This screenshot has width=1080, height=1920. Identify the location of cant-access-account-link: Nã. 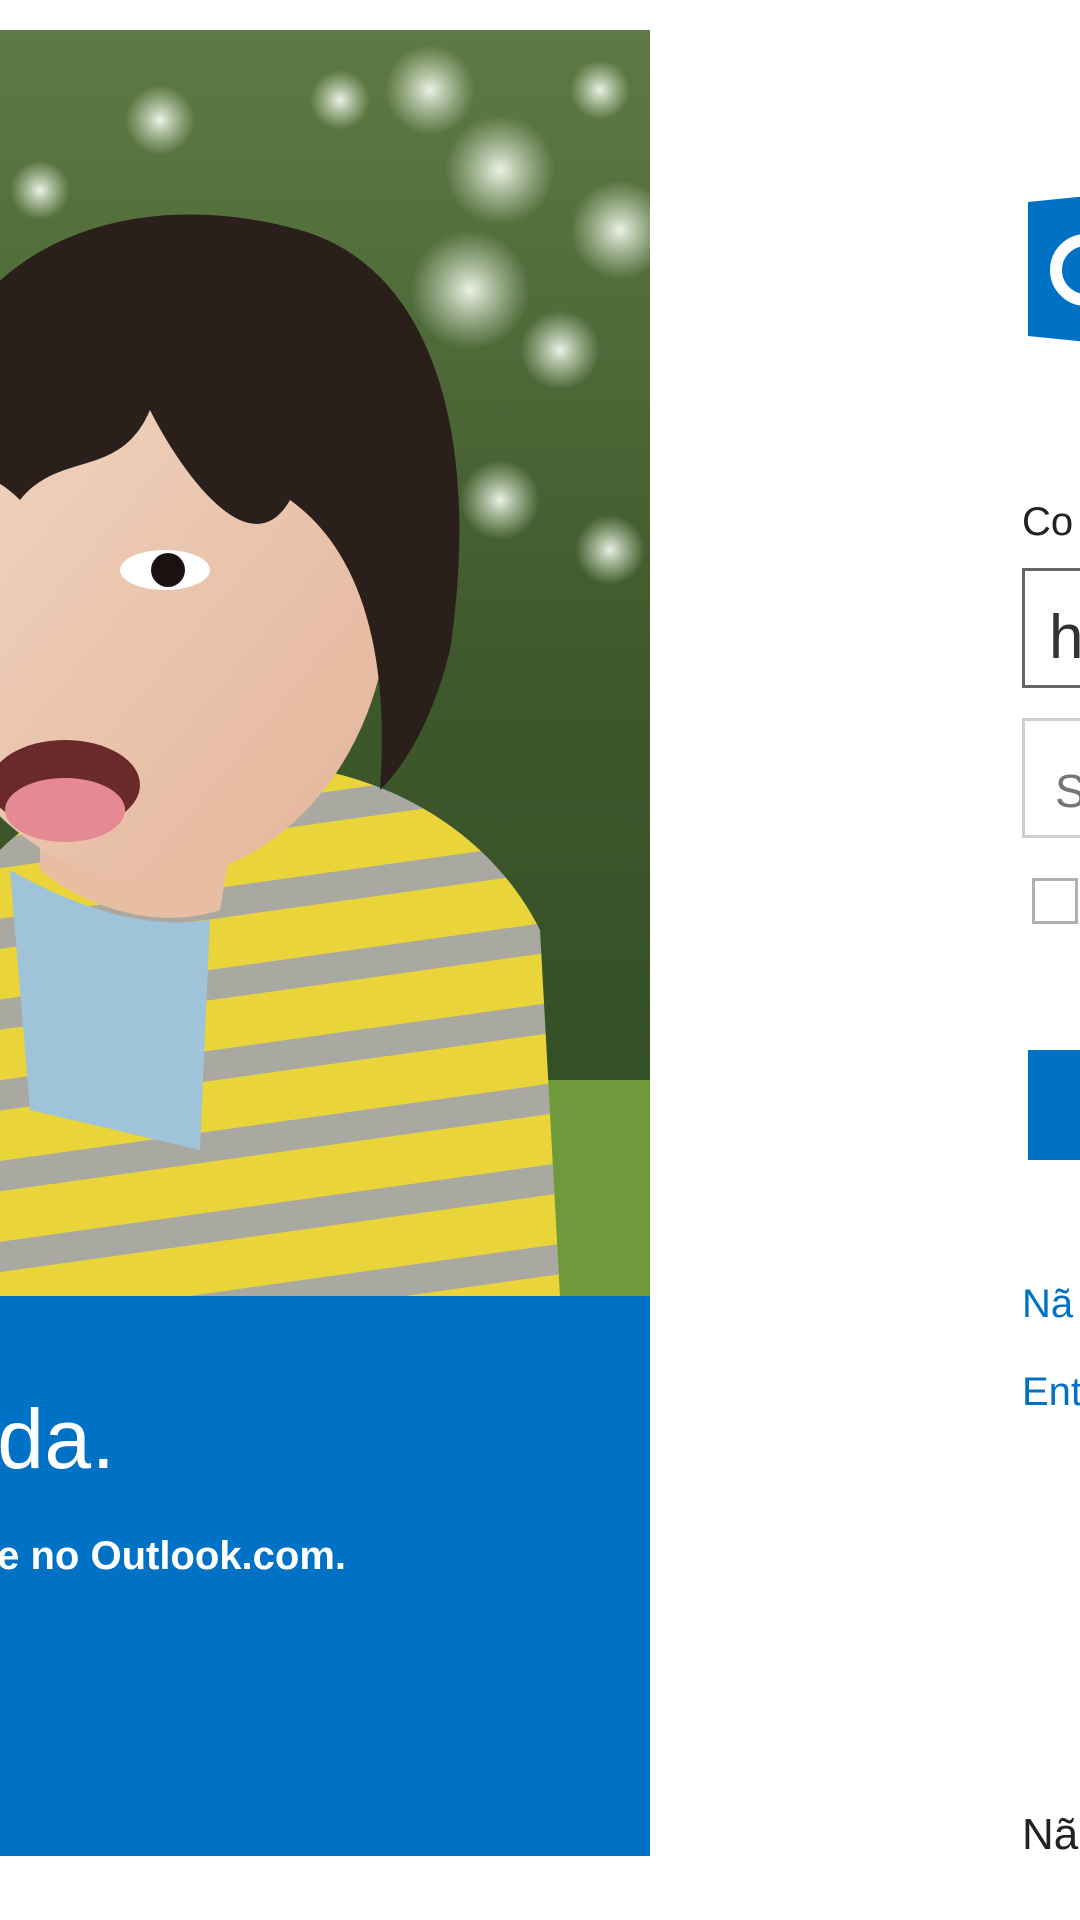
(1047, 1304).